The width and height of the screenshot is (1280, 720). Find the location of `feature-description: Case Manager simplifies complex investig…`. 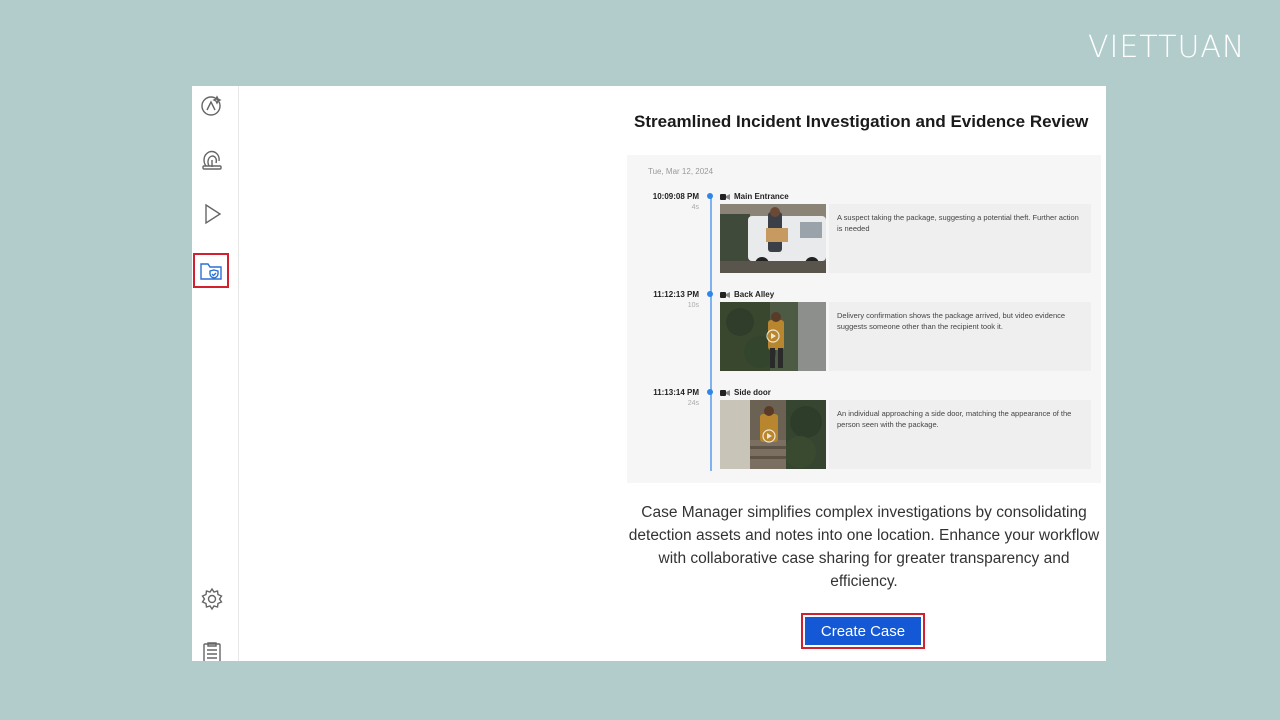

feature-description: Case Manager simplifies complex investig… is located at coordinates (864, 547).